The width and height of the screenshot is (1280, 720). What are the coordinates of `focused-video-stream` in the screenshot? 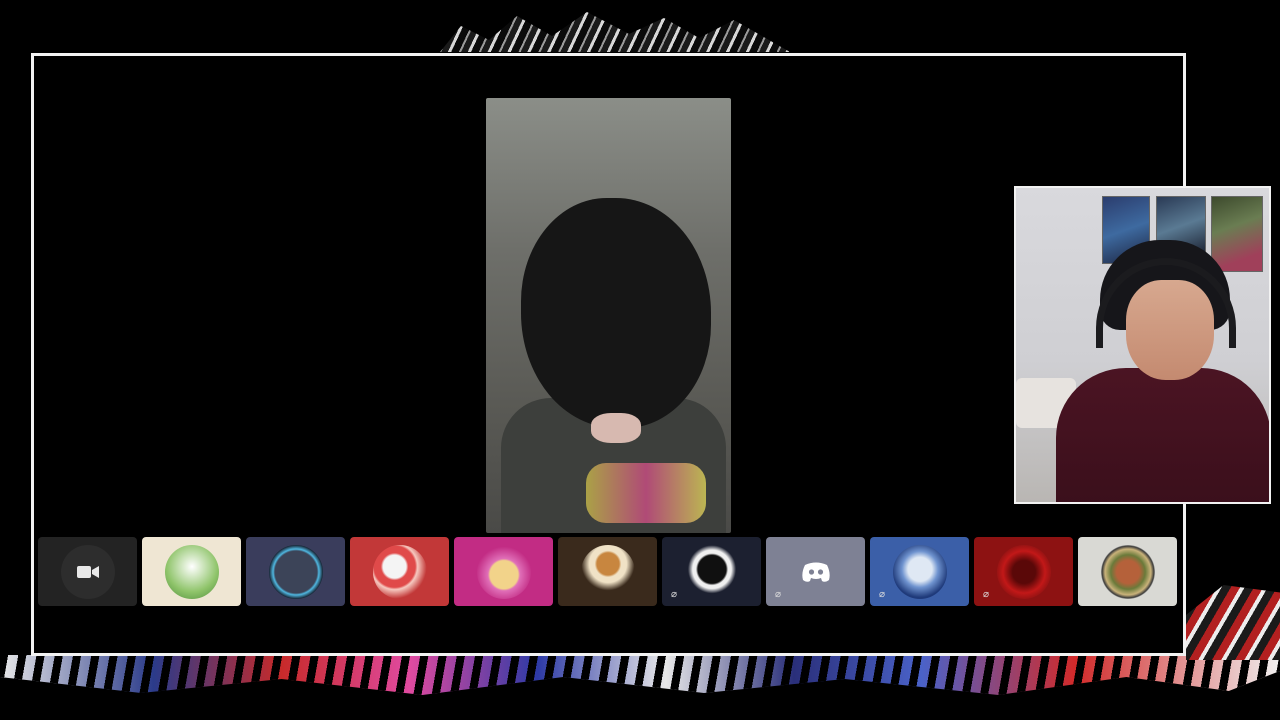 It's located at (608, 315).